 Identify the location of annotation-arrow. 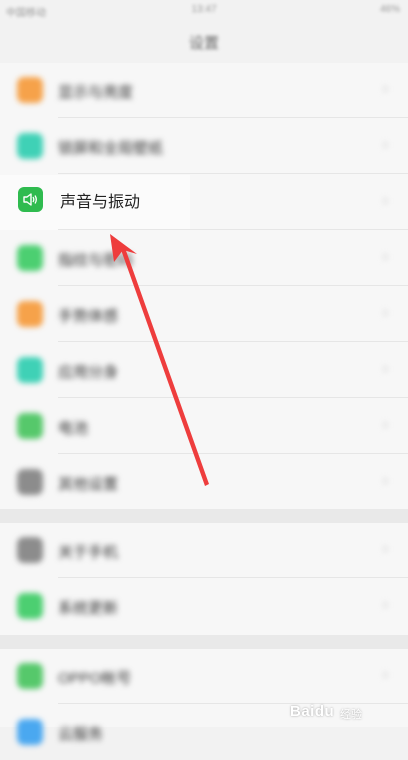
(159, 360).